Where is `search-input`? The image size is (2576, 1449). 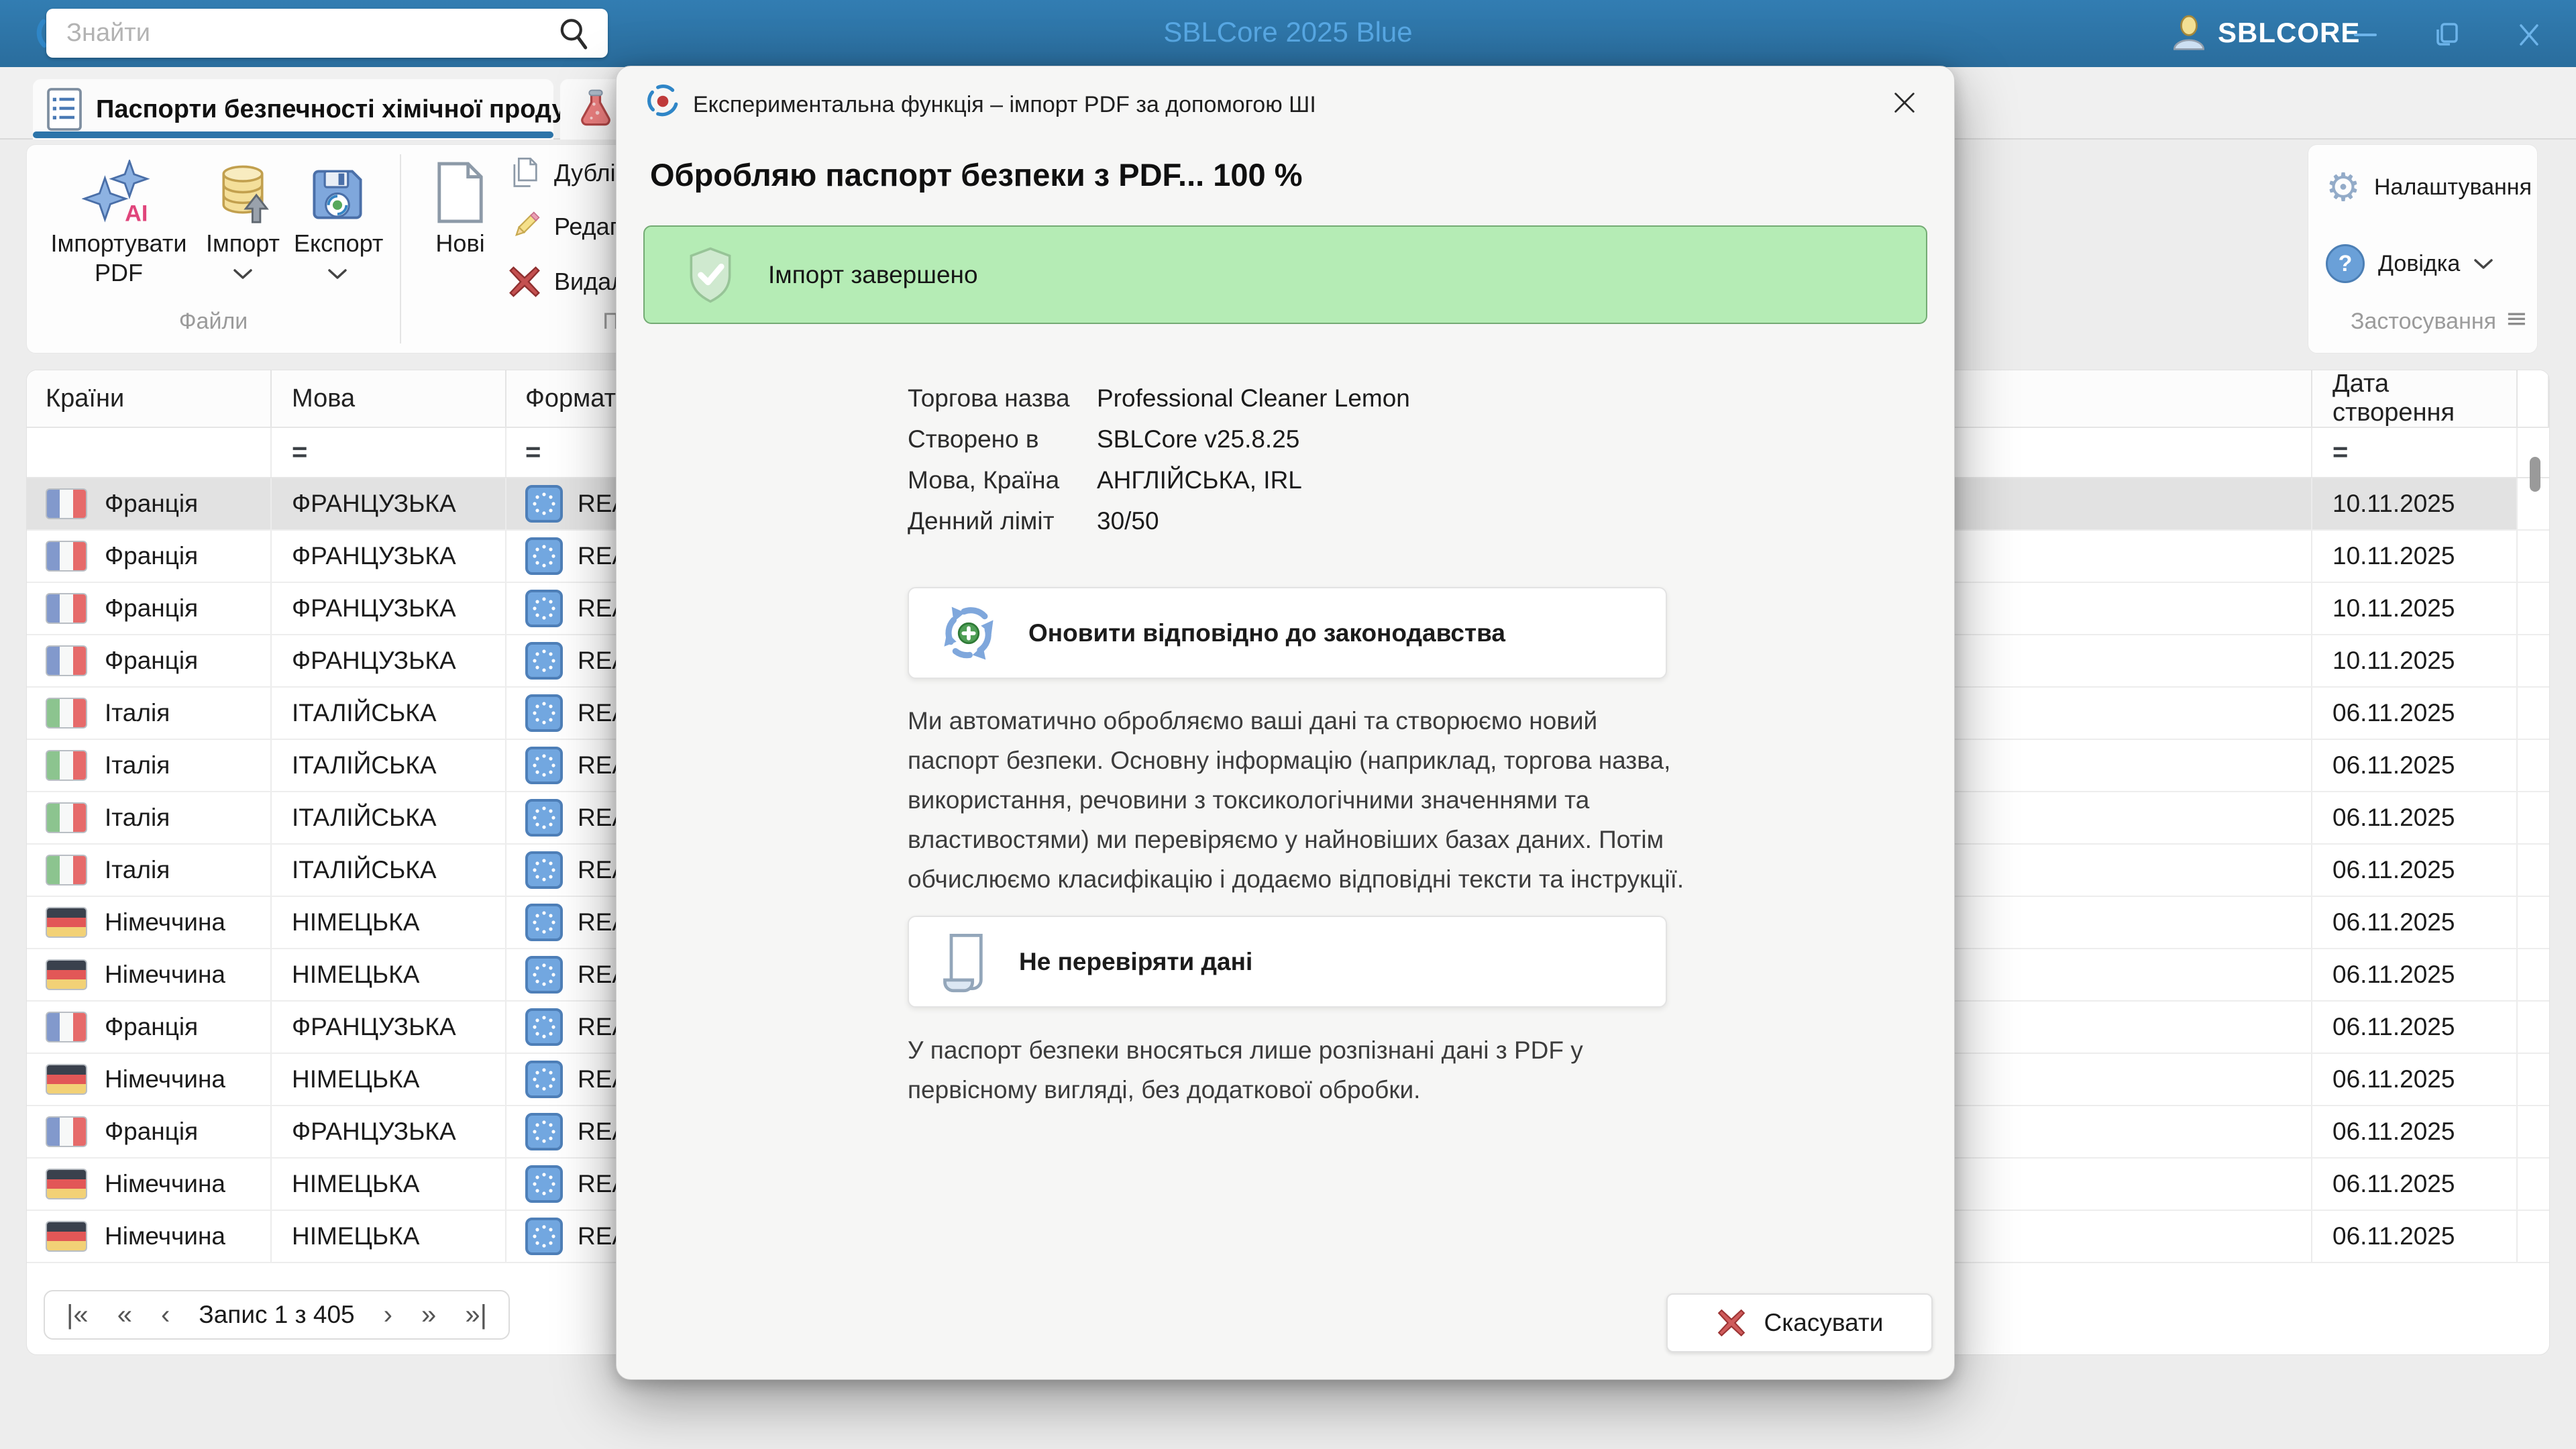
search-input is located at coordinates (300, 33).